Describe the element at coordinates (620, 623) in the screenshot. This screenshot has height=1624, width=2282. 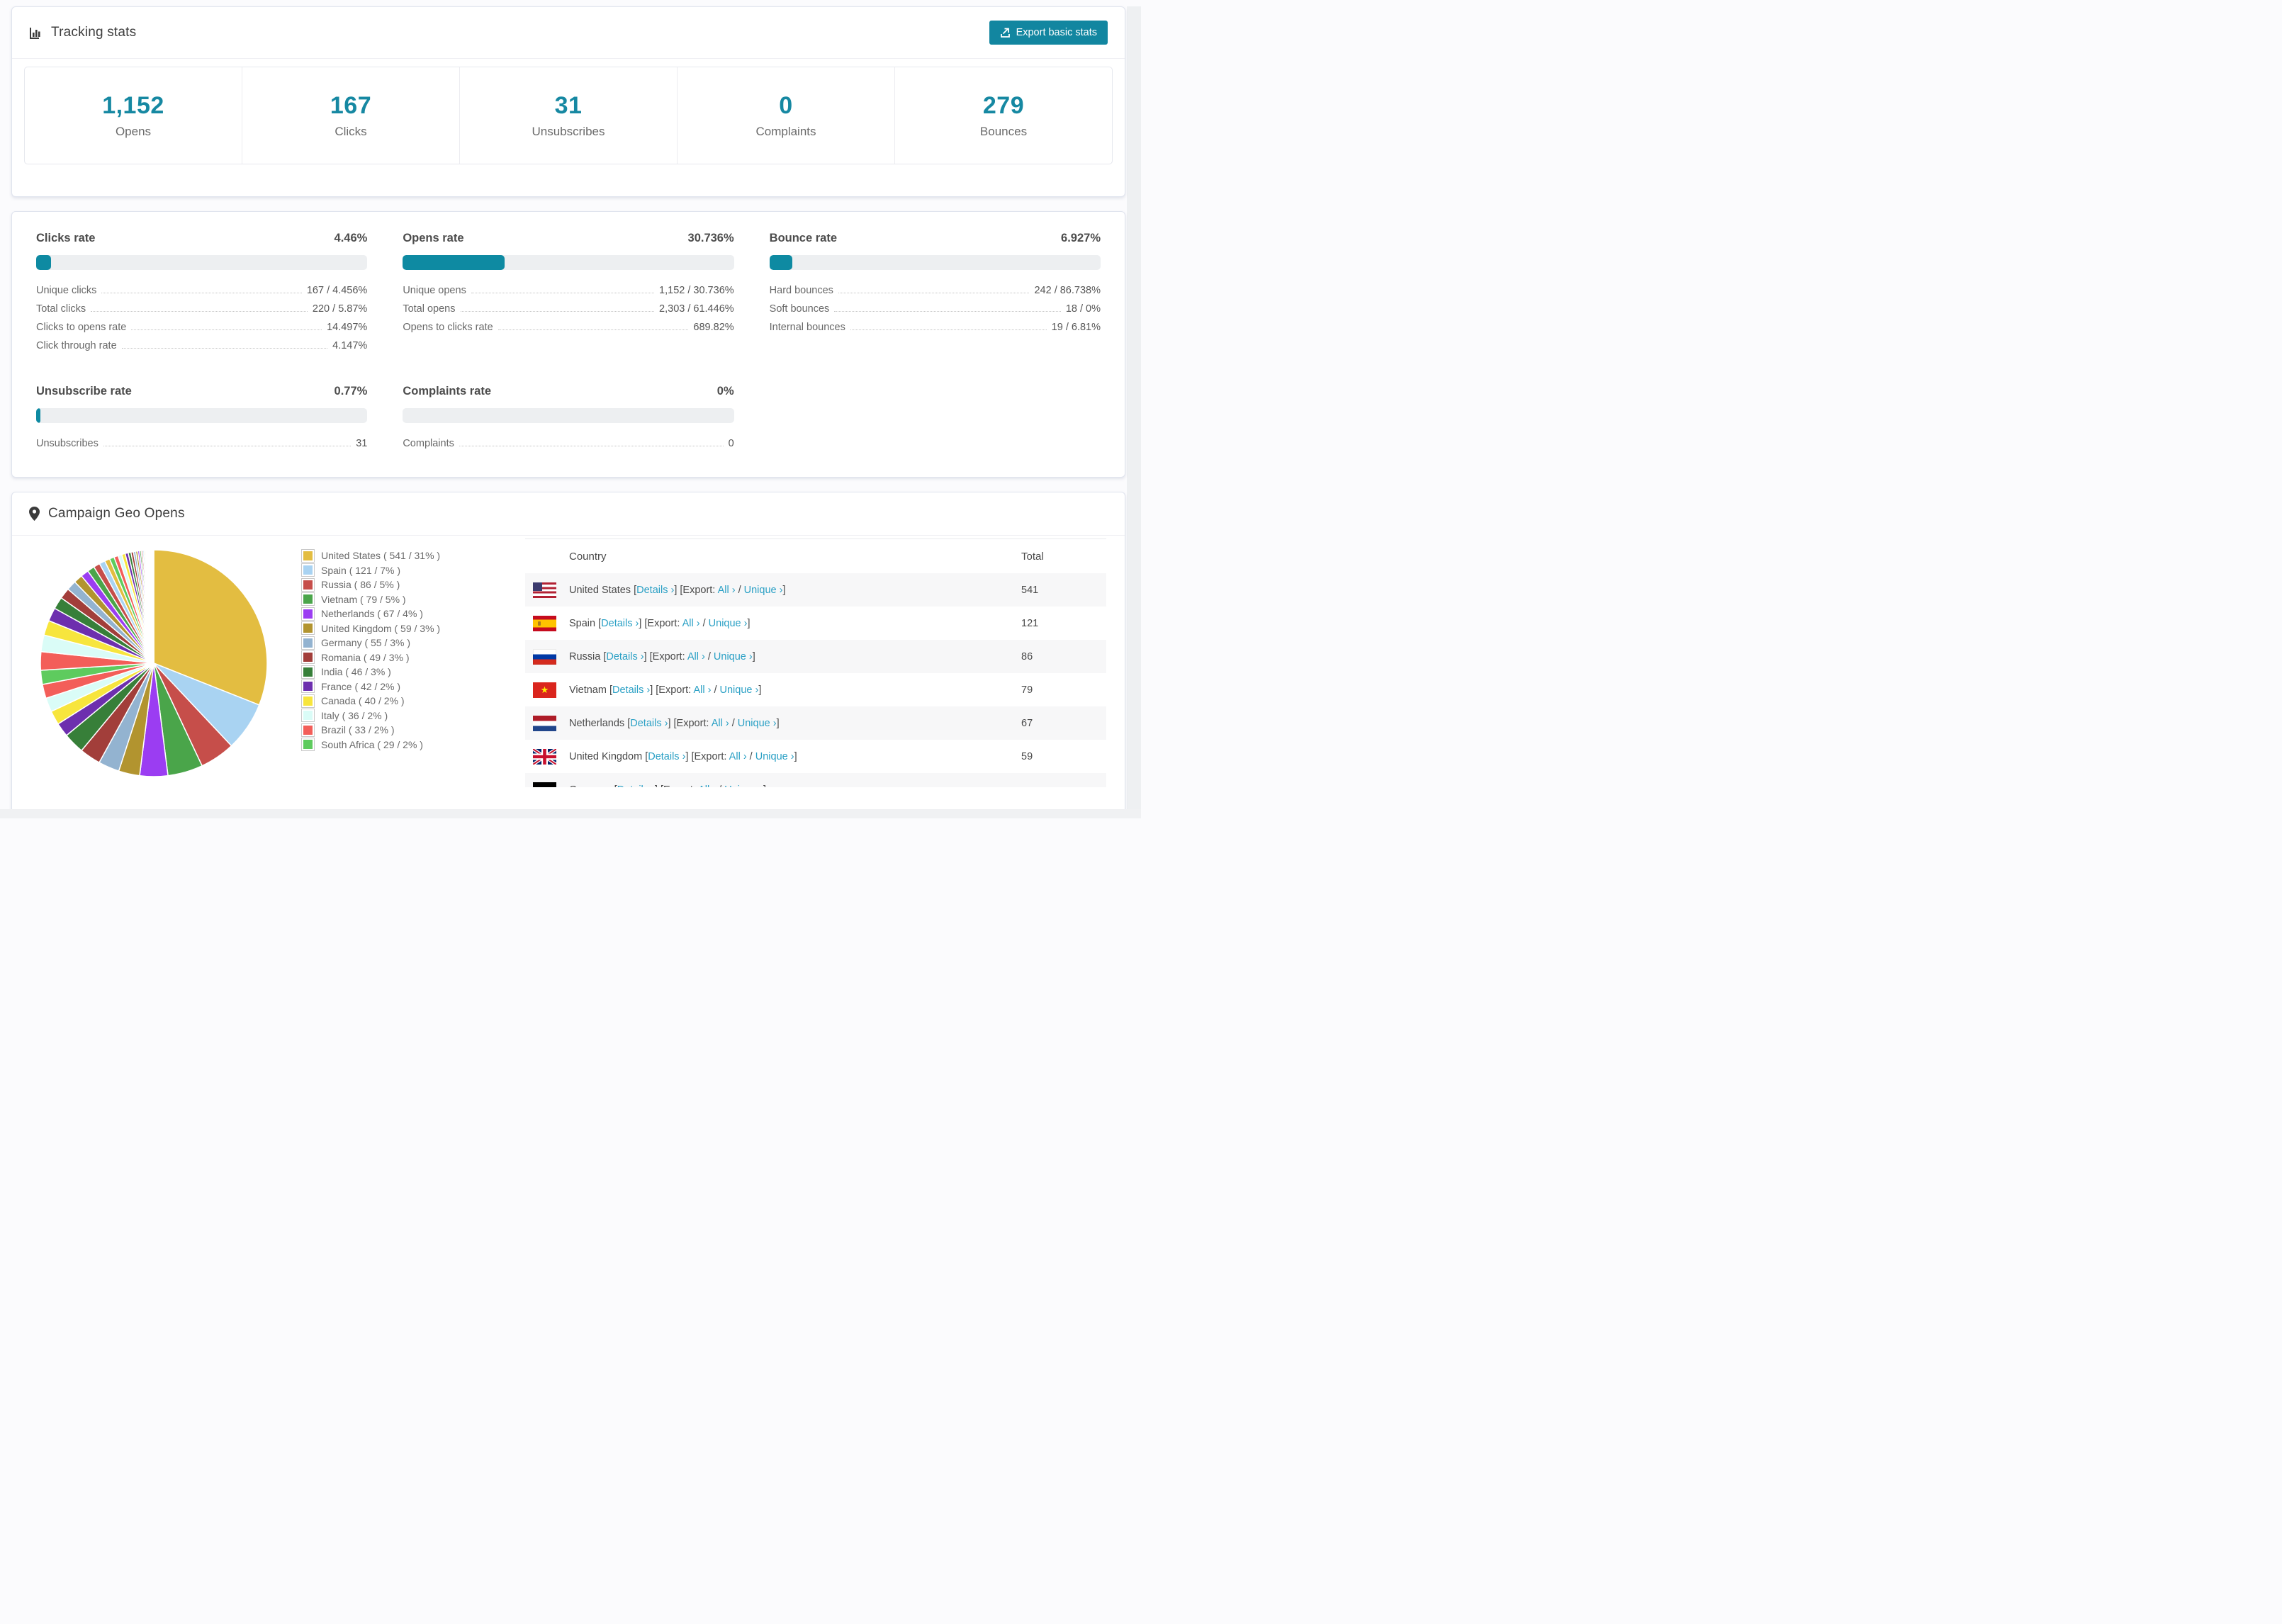
I see `details-link-es: Details ›` at that location.